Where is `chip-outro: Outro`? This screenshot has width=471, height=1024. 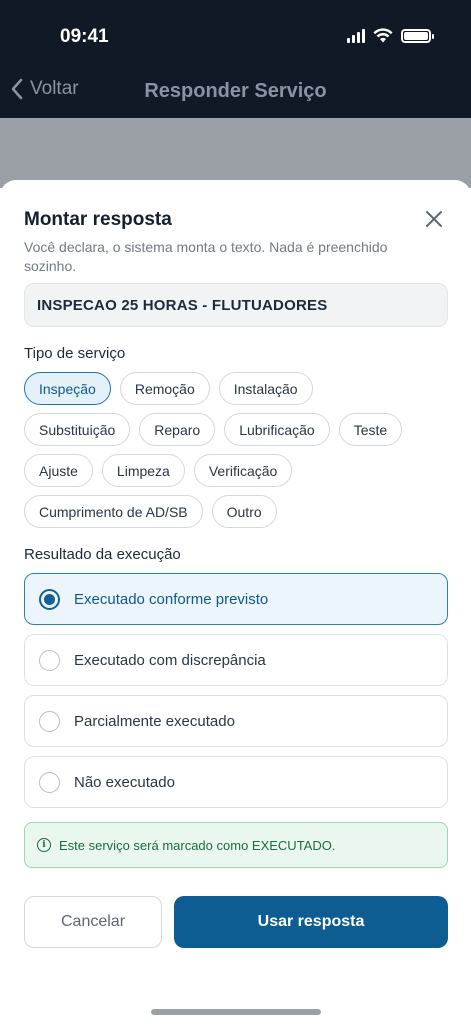 chip-outro: Outro is located at coordinates (244, 511).